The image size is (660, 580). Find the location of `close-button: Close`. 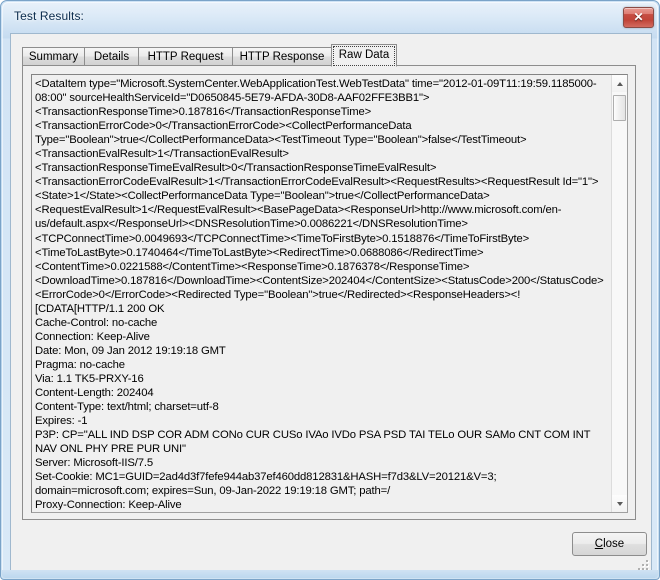

close-button: Close is located at coordinates (609, 544).